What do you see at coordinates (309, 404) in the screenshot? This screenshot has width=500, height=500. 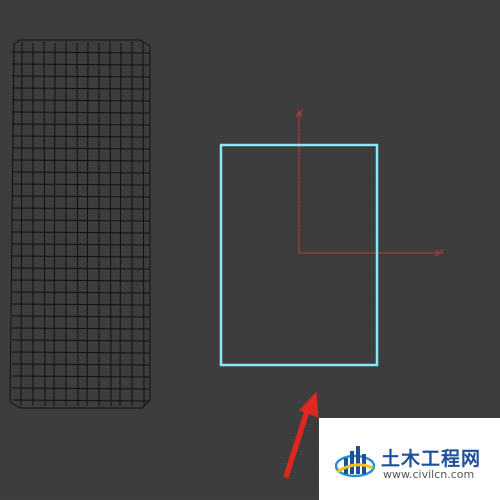 I see `arrow-head` at bounding box center [309, 404].